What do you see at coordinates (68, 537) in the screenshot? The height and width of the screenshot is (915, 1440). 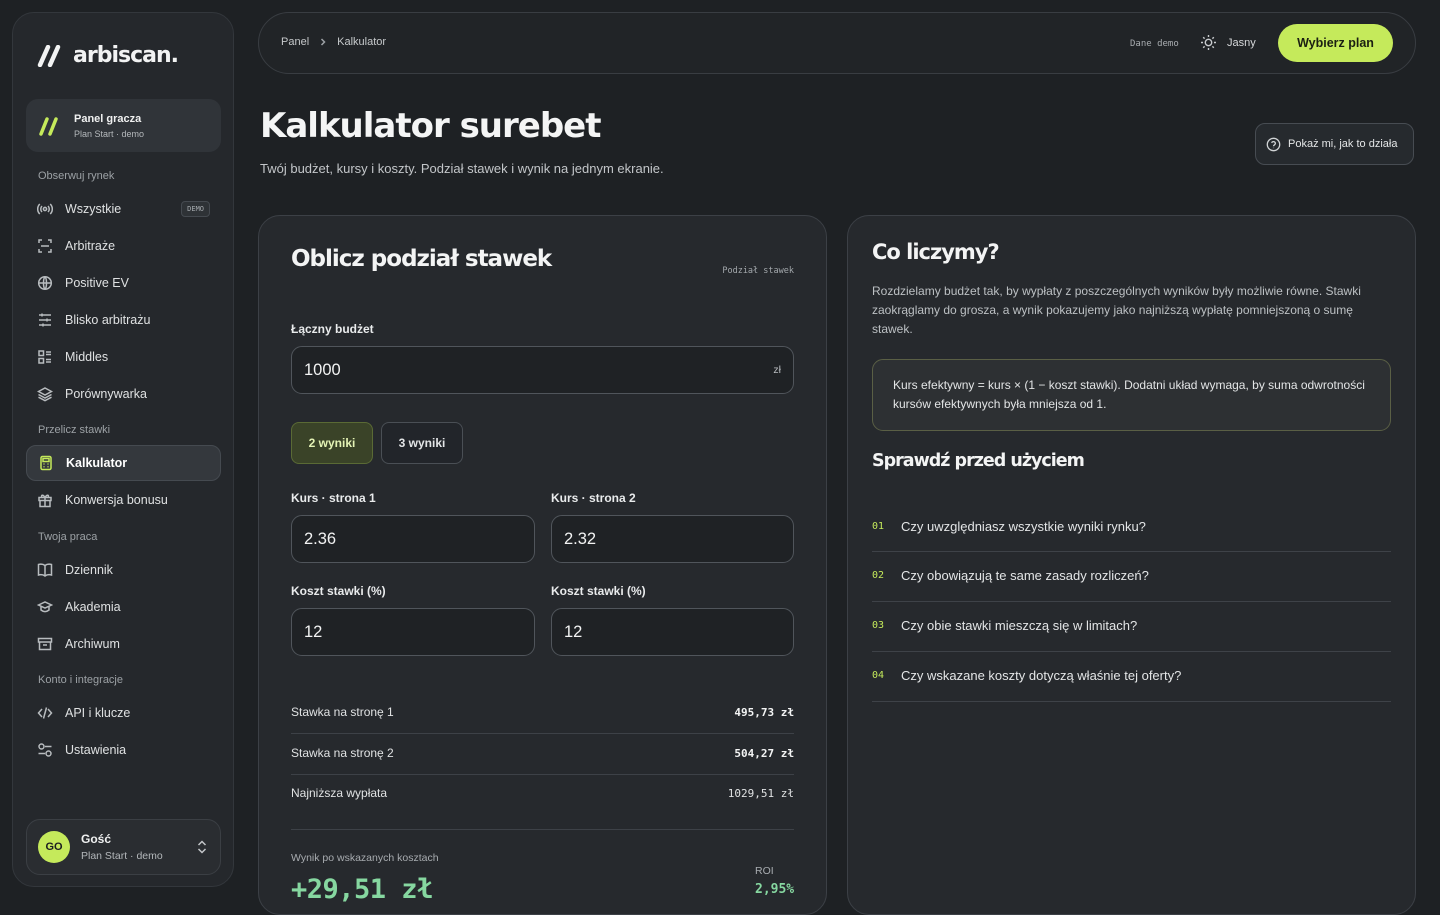 I see `section-label-twoja-praca: Twoja praca` at bounding box center [68, 537].